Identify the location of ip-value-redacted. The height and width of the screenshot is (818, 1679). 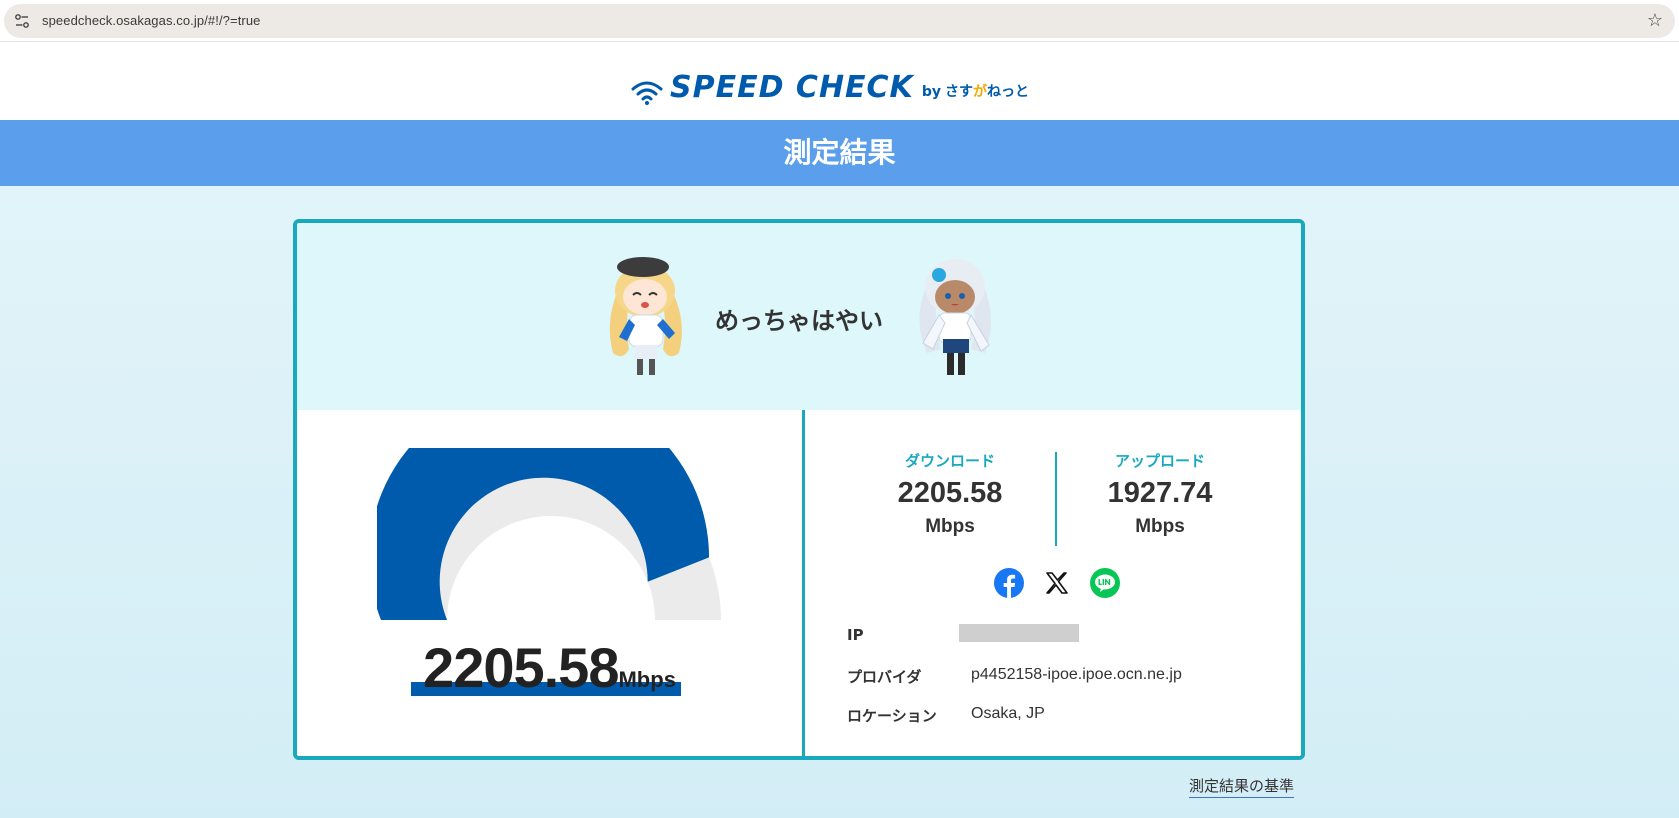
(1019, 633).